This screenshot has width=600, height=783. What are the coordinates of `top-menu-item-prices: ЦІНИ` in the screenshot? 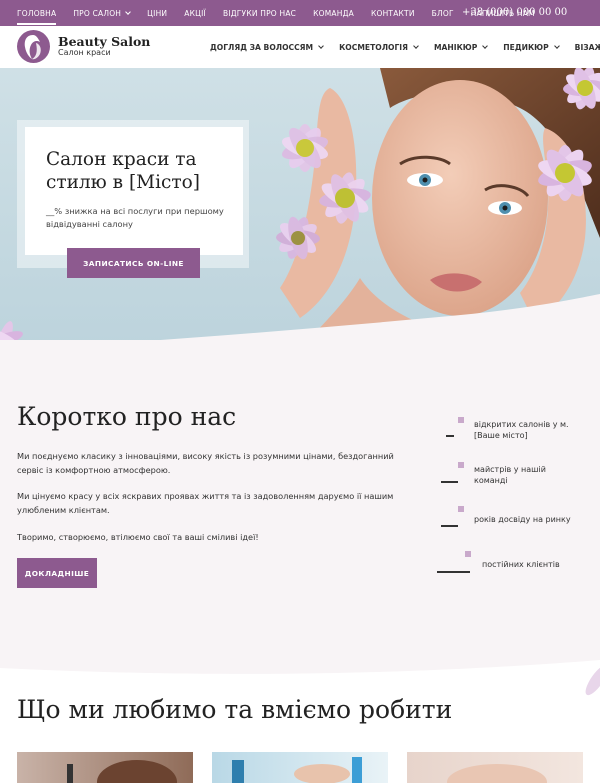 It's located at (157, 13).